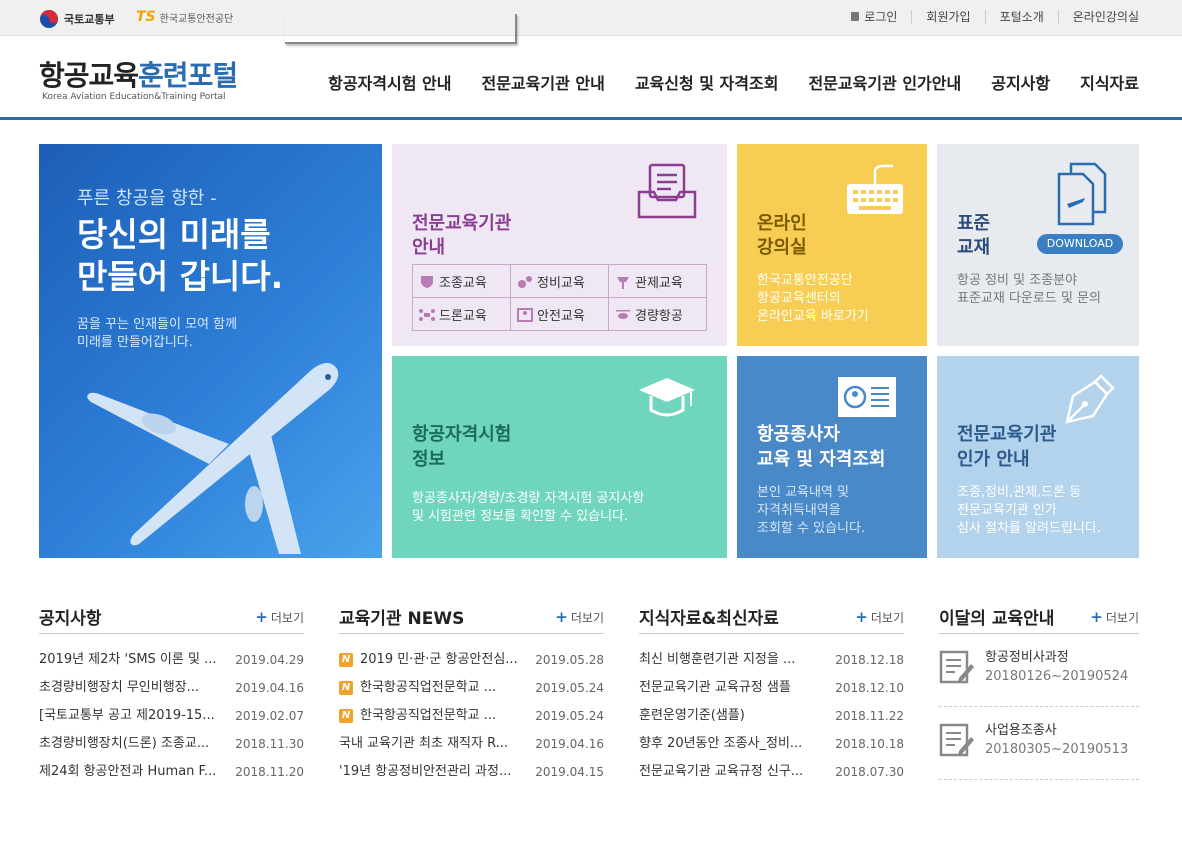 The image size is (1182, 846). I want to click on list-item: 2019년 제2차 'SMS 이론 및 ... 2019.04.29, so click(171, 660).